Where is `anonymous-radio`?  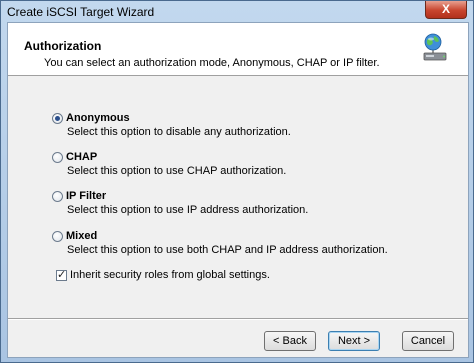 anonymous-radio is located at coordinates (57, 118).